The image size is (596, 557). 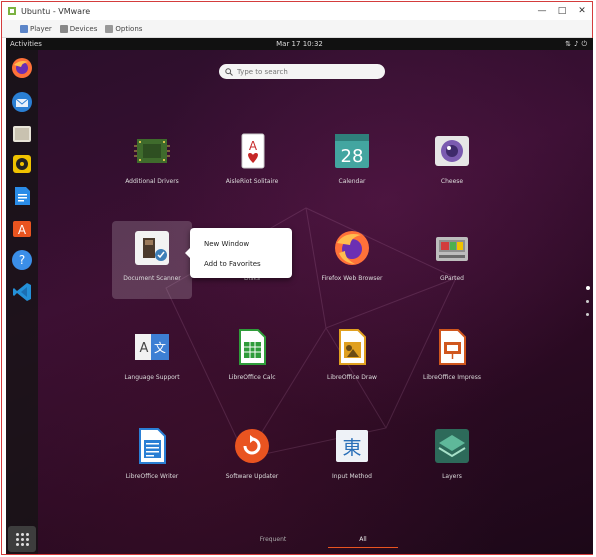 I want to click on cheese-icon, so click(x=452, y=151).